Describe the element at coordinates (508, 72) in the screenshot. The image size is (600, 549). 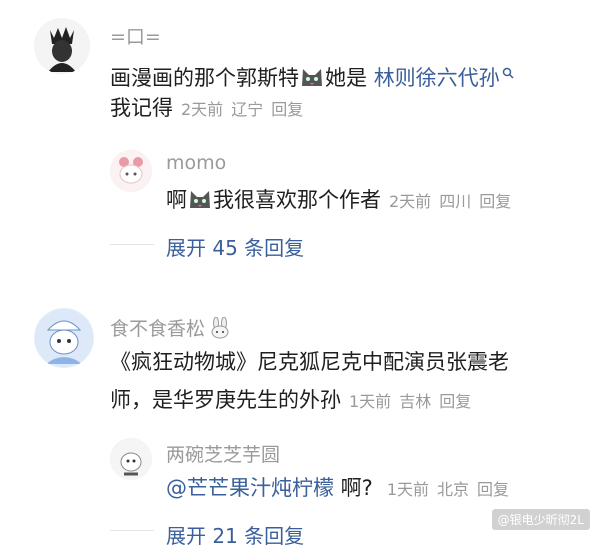
I see `search-icon` at that location.